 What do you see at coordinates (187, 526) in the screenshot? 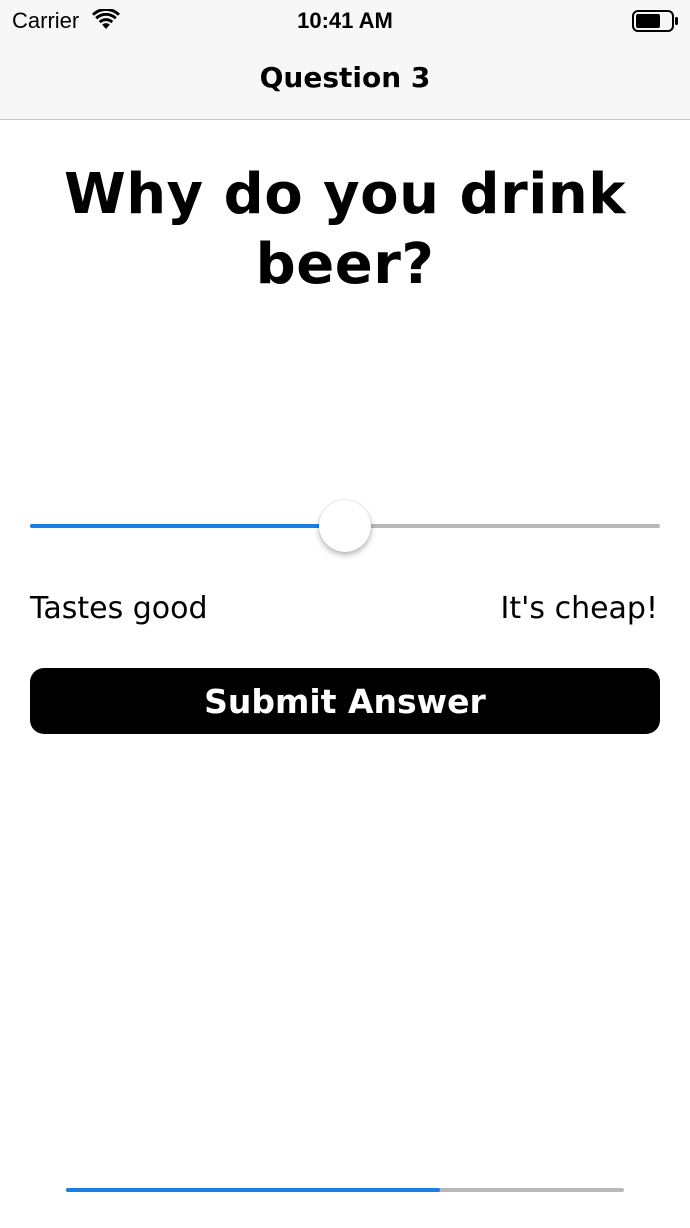
I see `slider-fill` at bounding box center [187, 526].